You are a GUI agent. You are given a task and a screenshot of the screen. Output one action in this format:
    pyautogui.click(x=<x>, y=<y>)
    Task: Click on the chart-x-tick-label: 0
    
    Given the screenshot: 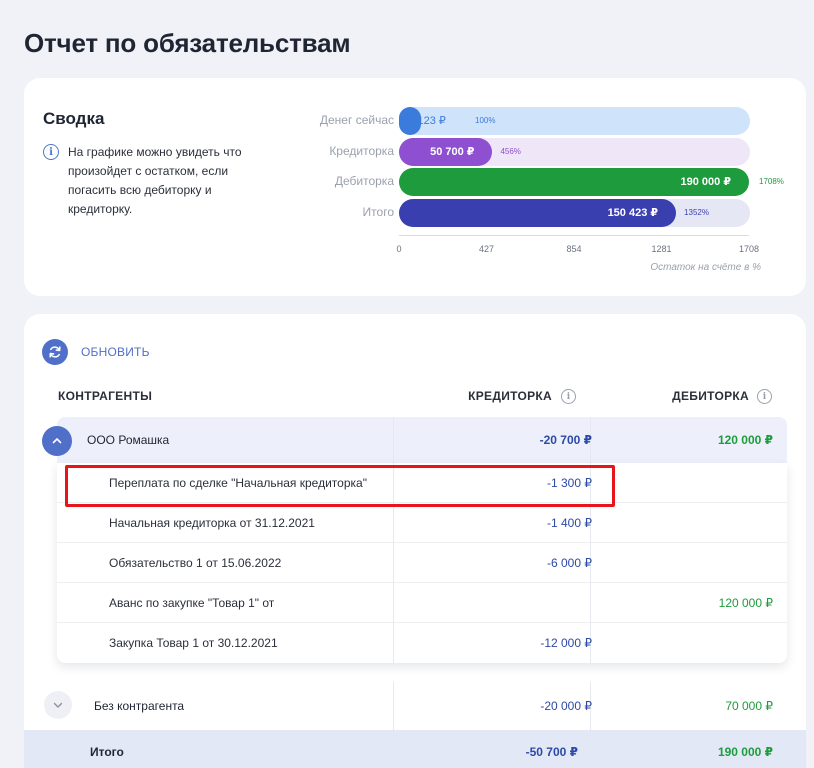 What is the action you would take?
    pyautogui.click(x=399, y=249)
    